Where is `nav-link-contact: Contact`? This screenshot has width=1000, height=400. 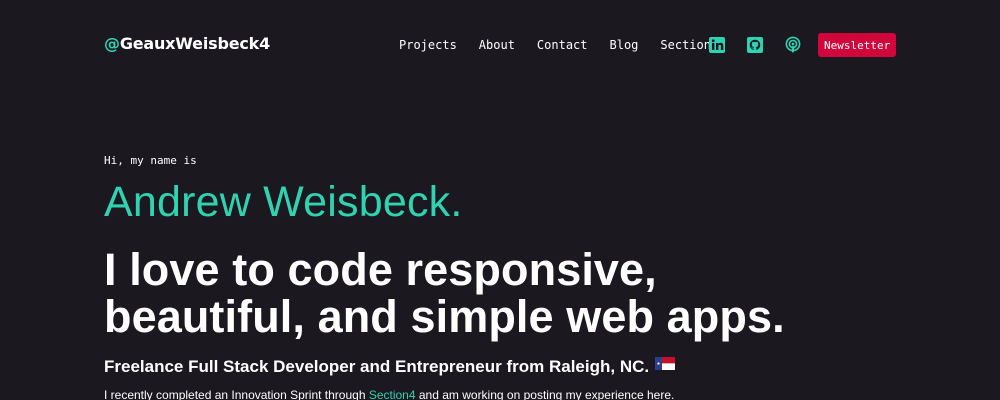 nav-link-contact: Contact is located at coordinates (562, 45).